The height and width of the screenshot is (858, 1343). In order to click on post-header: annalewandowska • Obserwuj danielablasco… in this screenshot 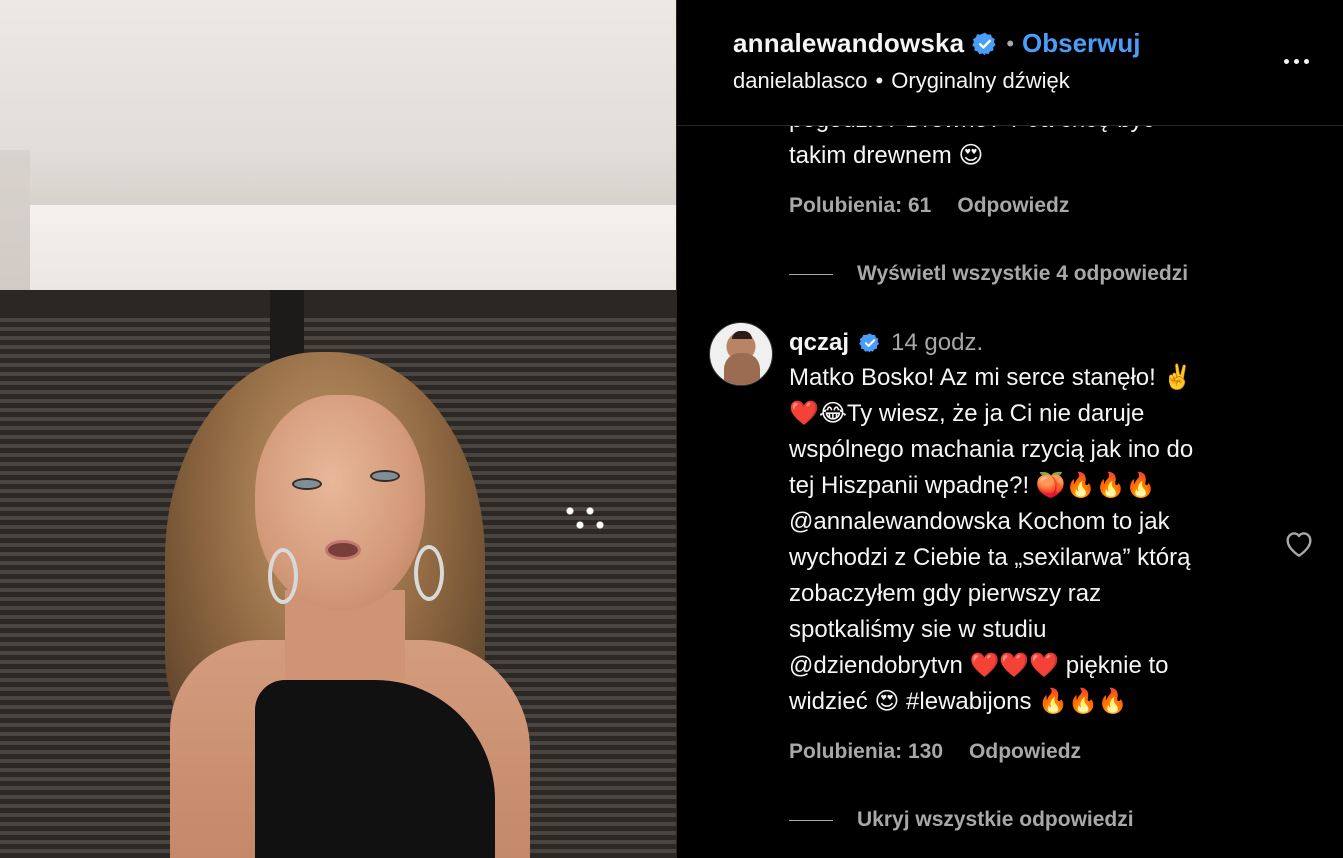, I will do `click(1010, 63)`.